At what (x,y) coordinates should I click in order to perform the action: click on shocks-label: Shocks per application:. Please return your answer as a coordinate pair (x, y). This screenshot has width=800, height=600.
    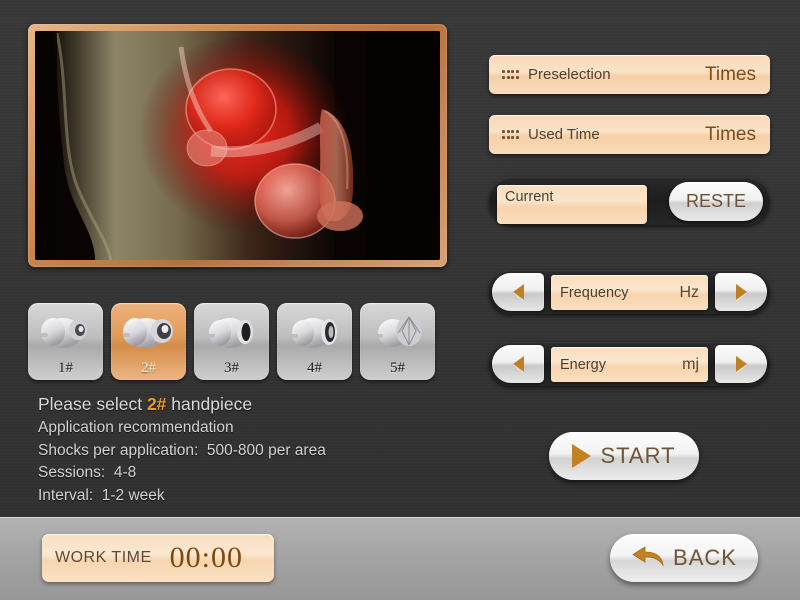
    Looking at the image, I should click on (118, 450).